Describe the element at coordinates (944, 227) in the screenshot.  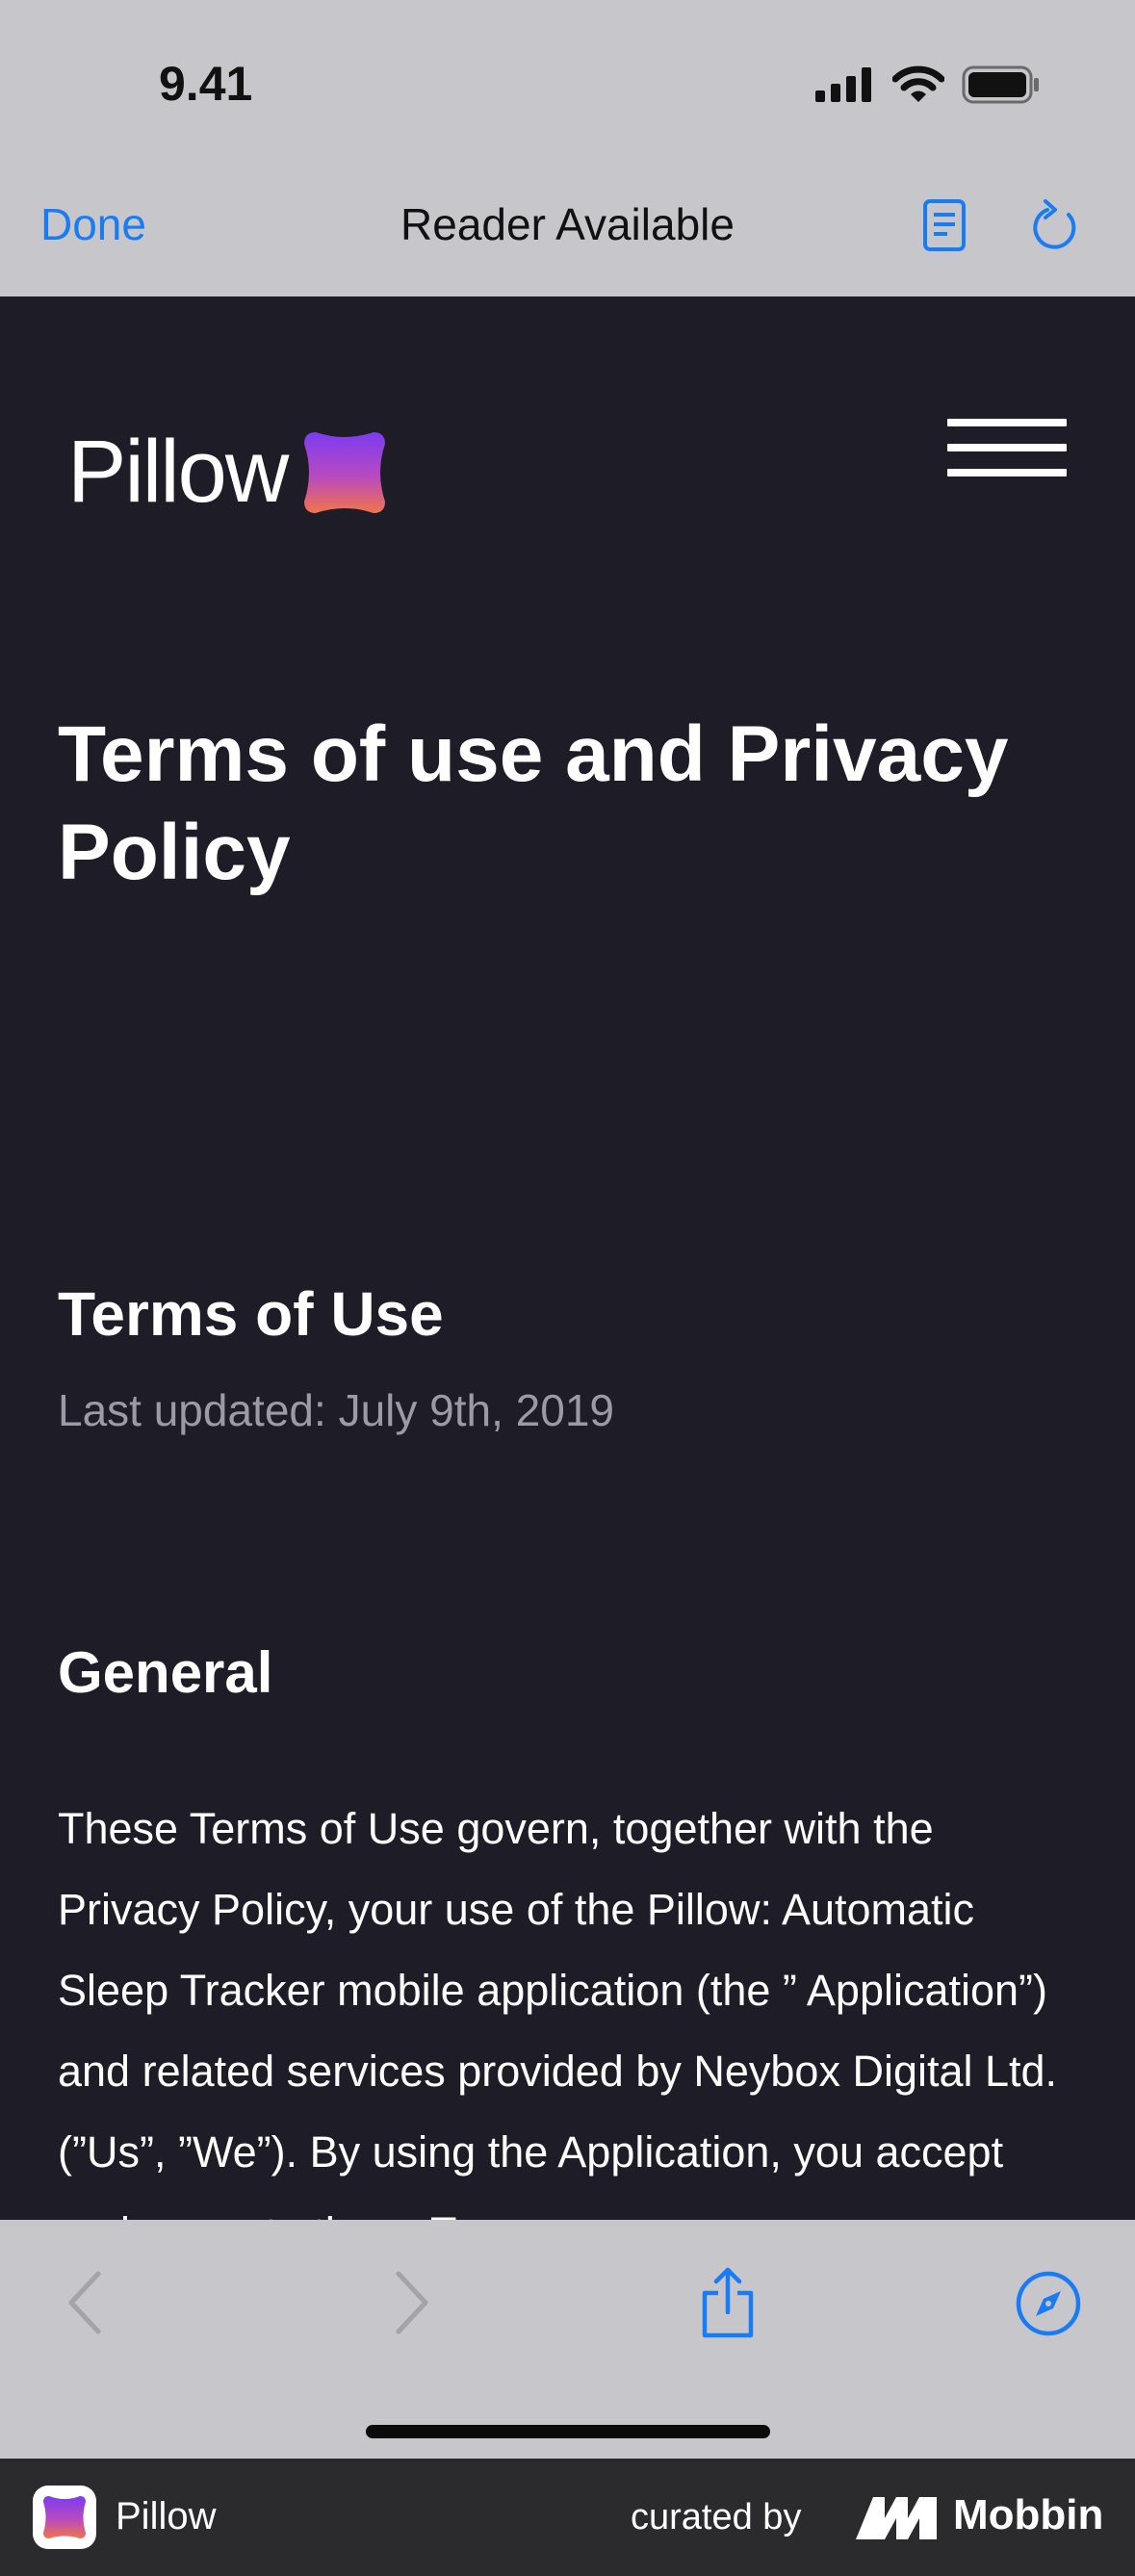
I see `reader-icon` at that location.